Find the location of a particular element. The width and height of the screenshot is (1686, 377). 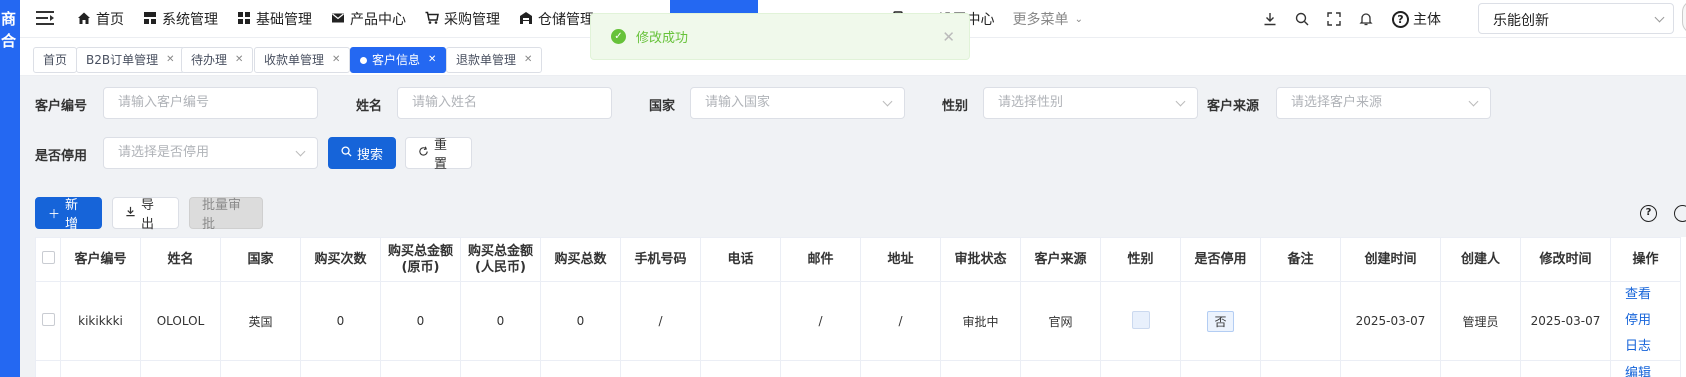

column-header: 是否停用 is located at coordinates (1220, 259).